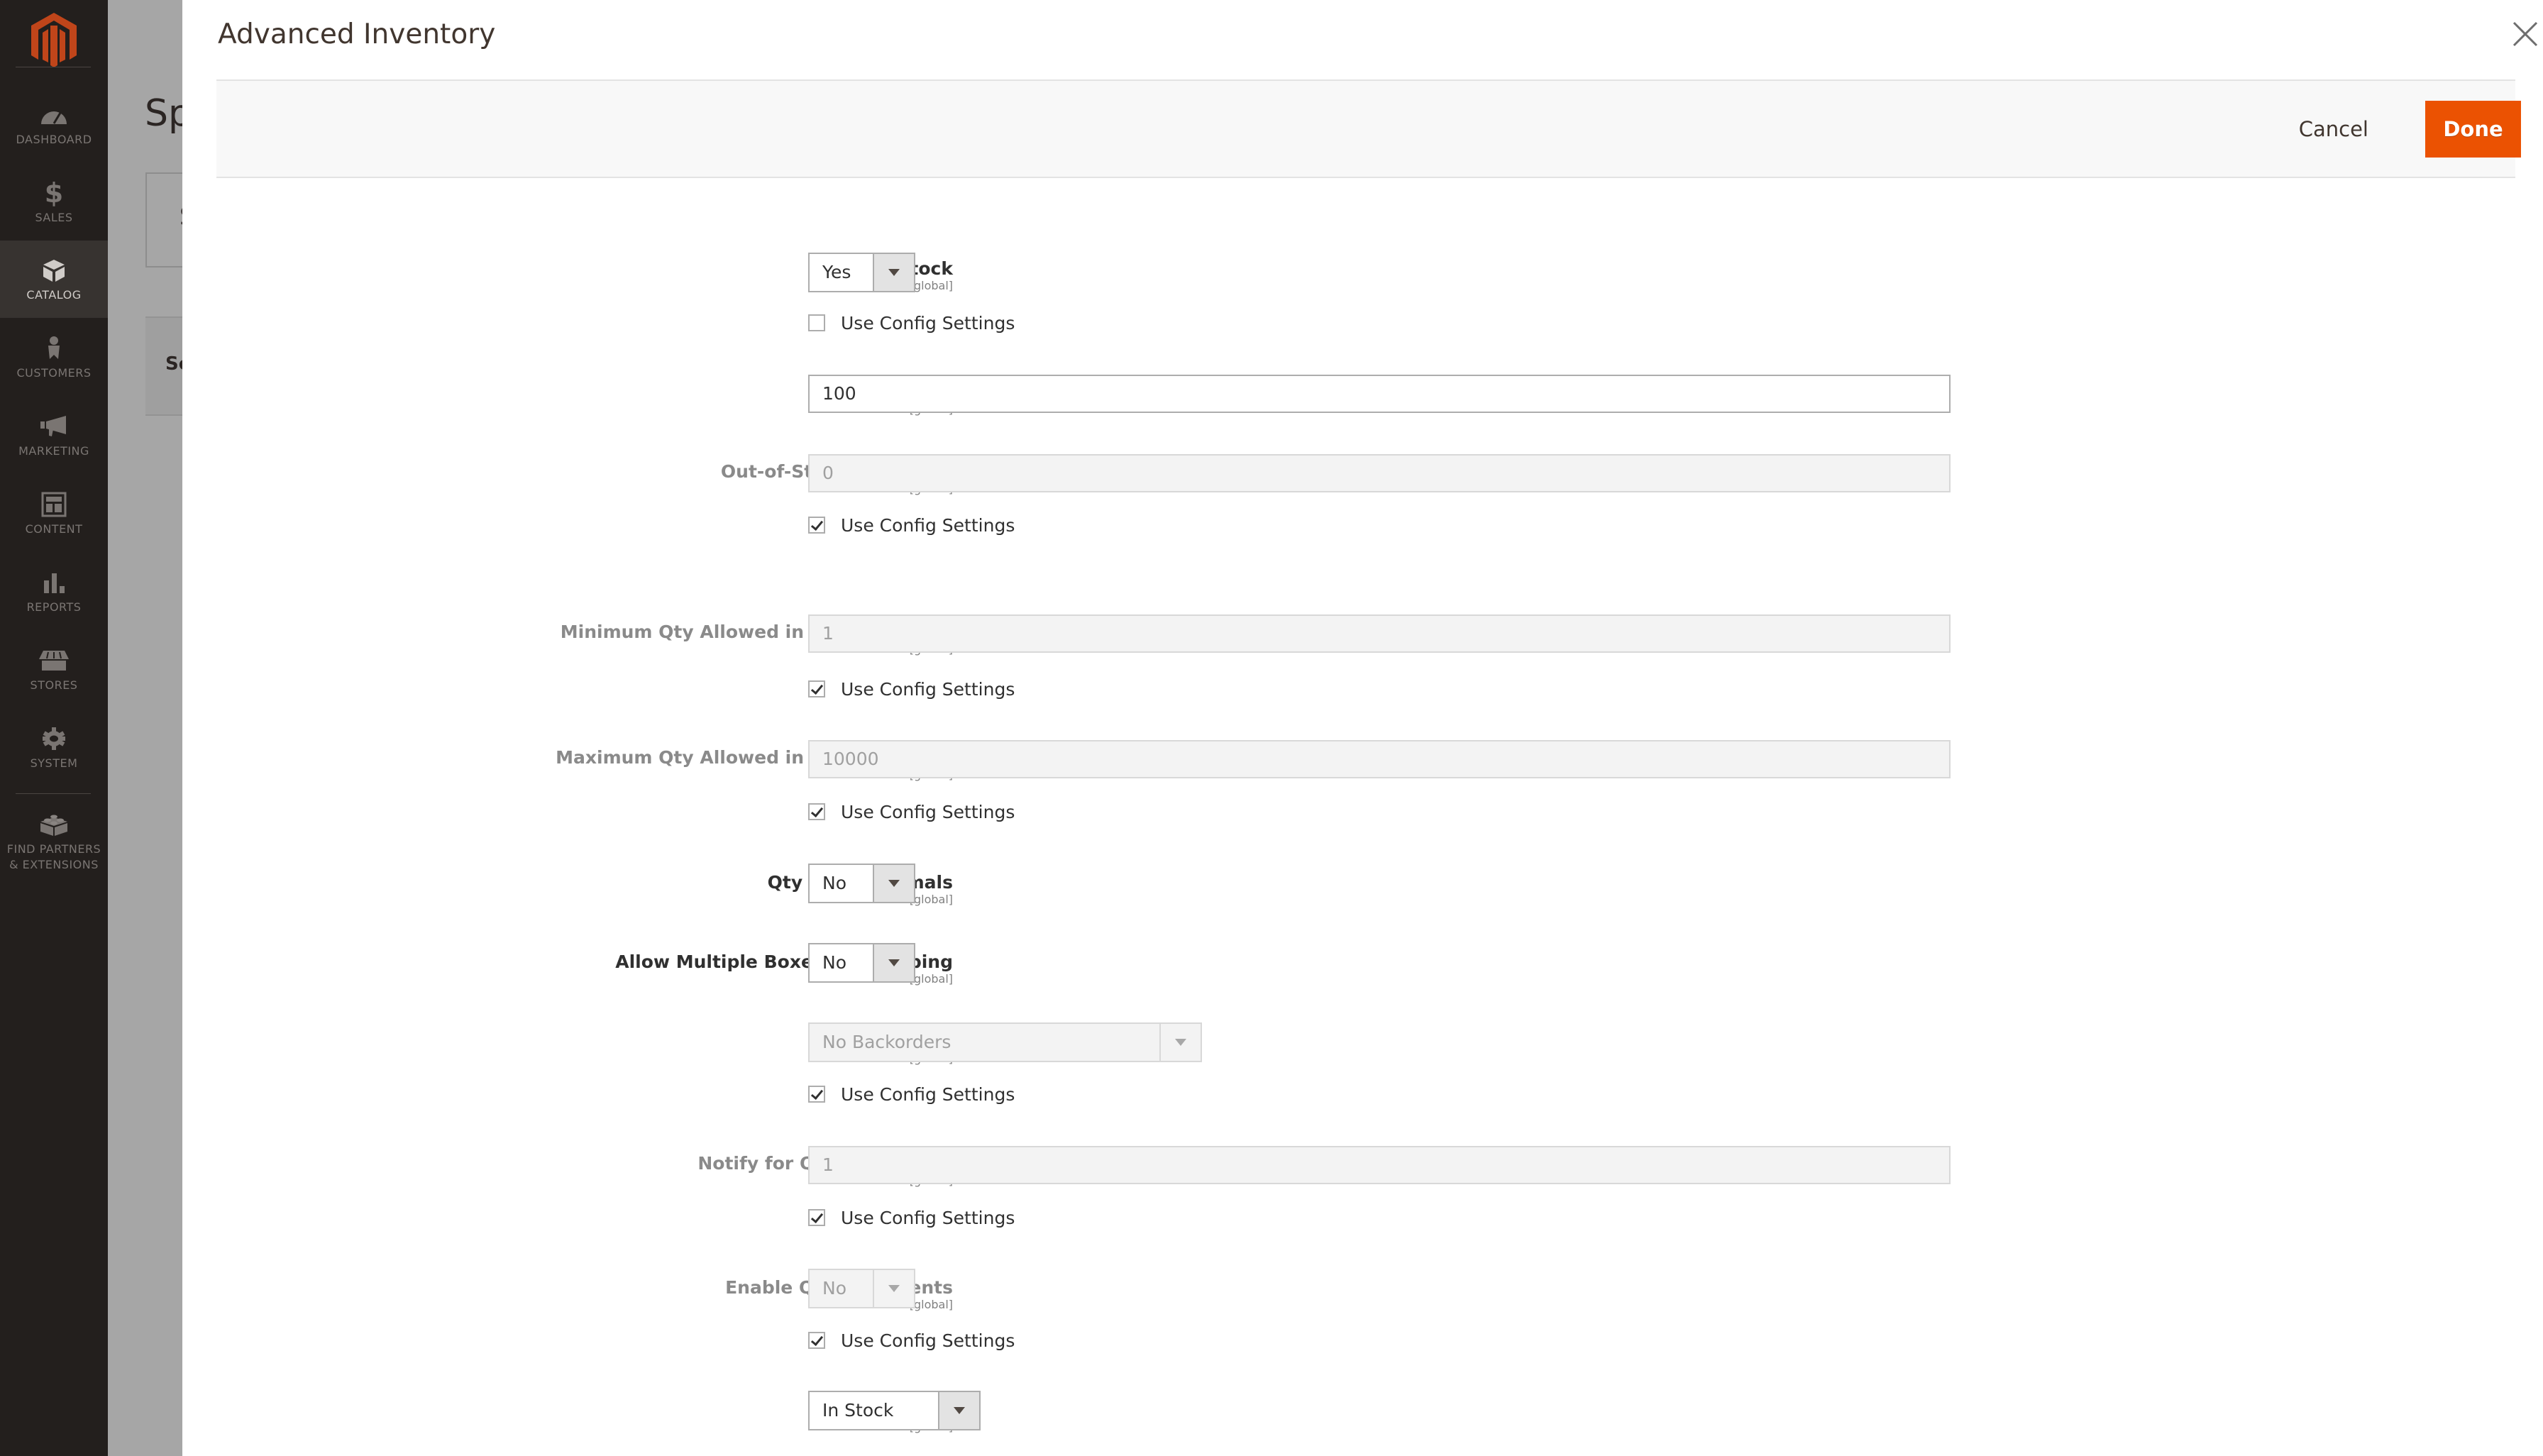 This screenshot has height=1456, width=2543. I want to click on nav-item-find-partners: Find Partners & Extensions, so click(54, 841).